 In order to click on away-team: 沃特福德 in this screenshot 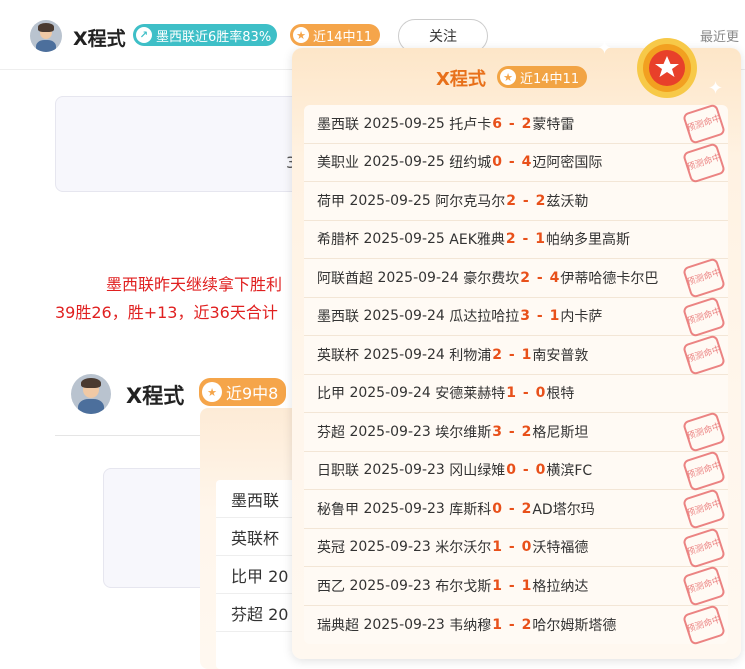, I will do `click(560, 548)`.